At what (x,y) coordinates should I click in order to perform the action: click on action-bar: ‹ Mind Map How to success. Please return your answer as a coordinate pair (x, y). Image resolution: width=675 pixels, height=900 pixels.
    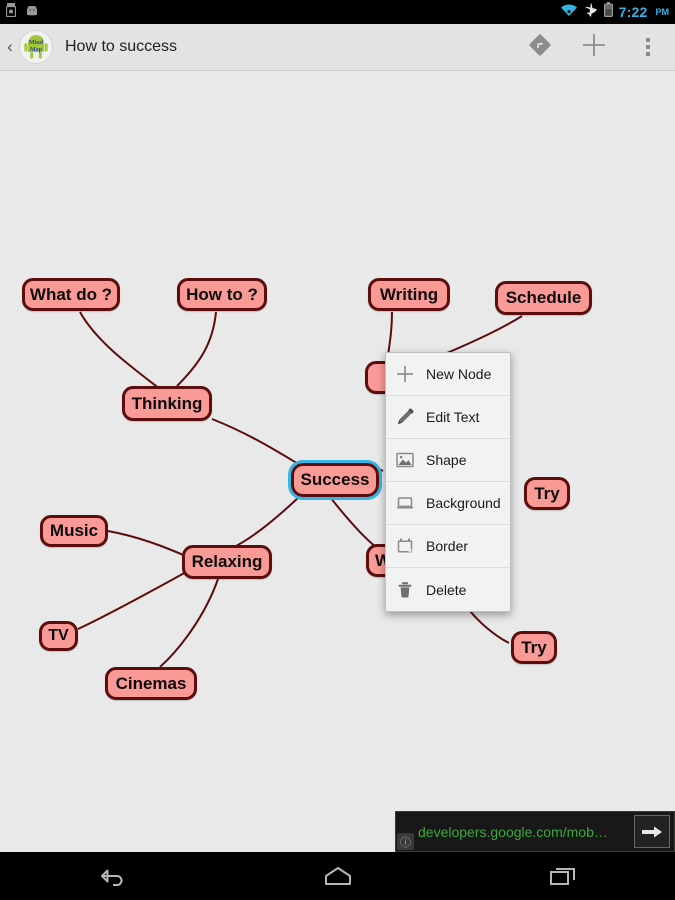
    Looking at the image, I should click on (337, 47).